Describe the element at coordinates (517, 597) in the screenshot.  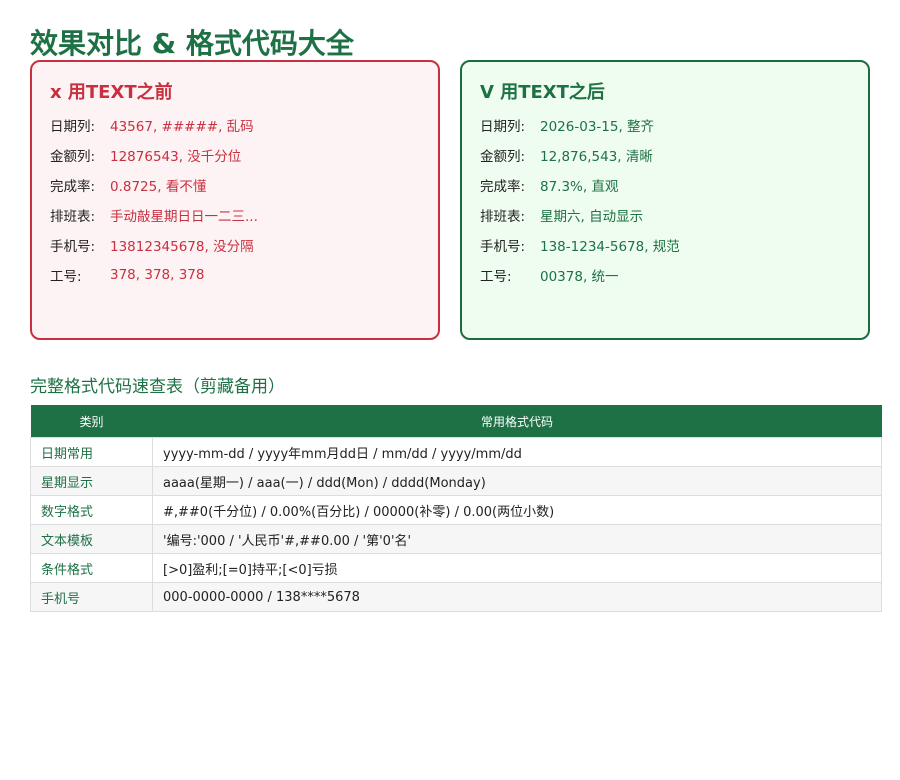
I see `code-cell: 000-0000-0000 / 138****5678` at that location.